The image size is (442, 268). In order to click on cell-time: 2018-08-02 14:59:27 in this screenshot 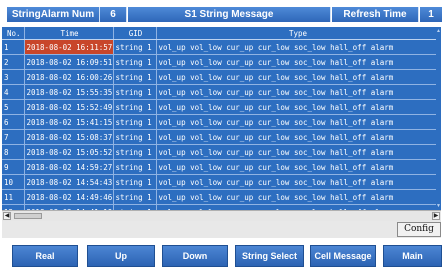, I will do `click(69, 167)`.